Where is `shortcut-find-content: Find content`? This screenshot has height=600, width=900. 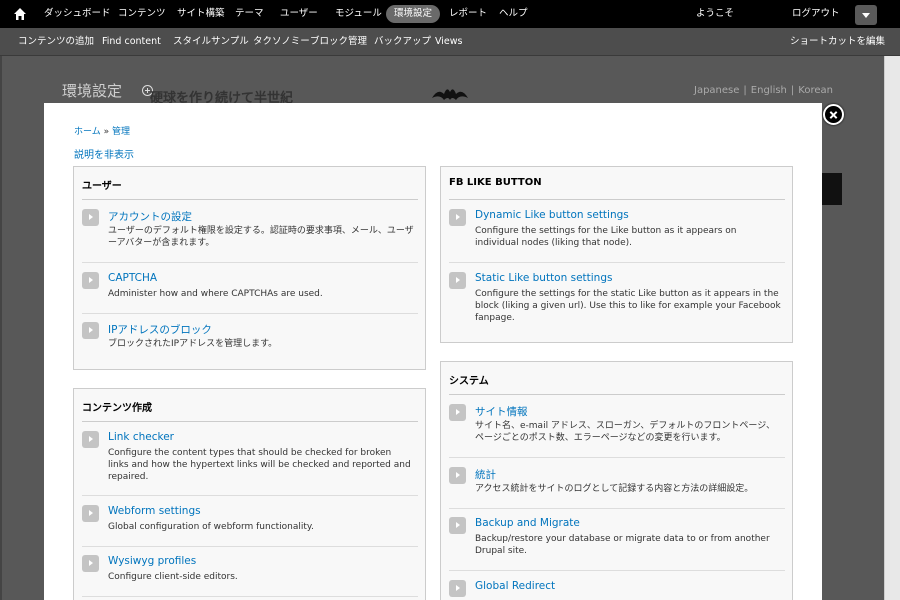 shortcut-find-content: Find content is located at coordinates (131, 42).